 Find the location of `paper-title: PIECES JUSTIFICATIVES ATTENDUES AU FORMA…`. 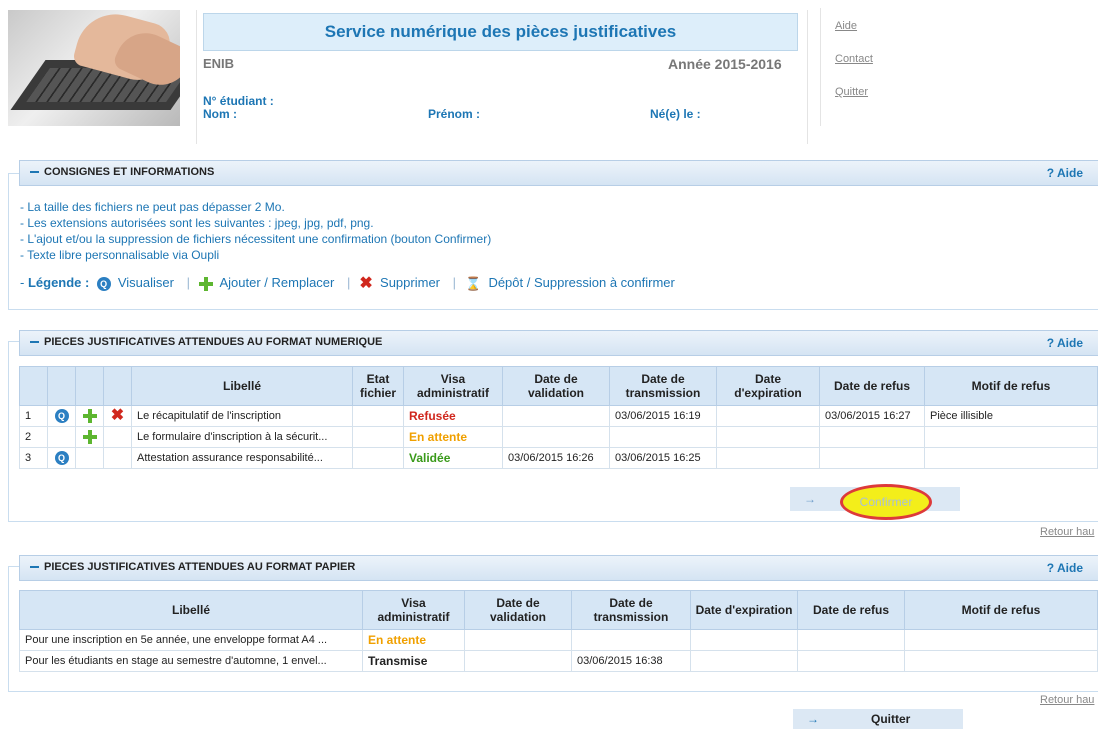

paper-title: PIECES JUSTIFICATIVES ATTENDUES AU FORMA… is located at coordinates (200, 567).